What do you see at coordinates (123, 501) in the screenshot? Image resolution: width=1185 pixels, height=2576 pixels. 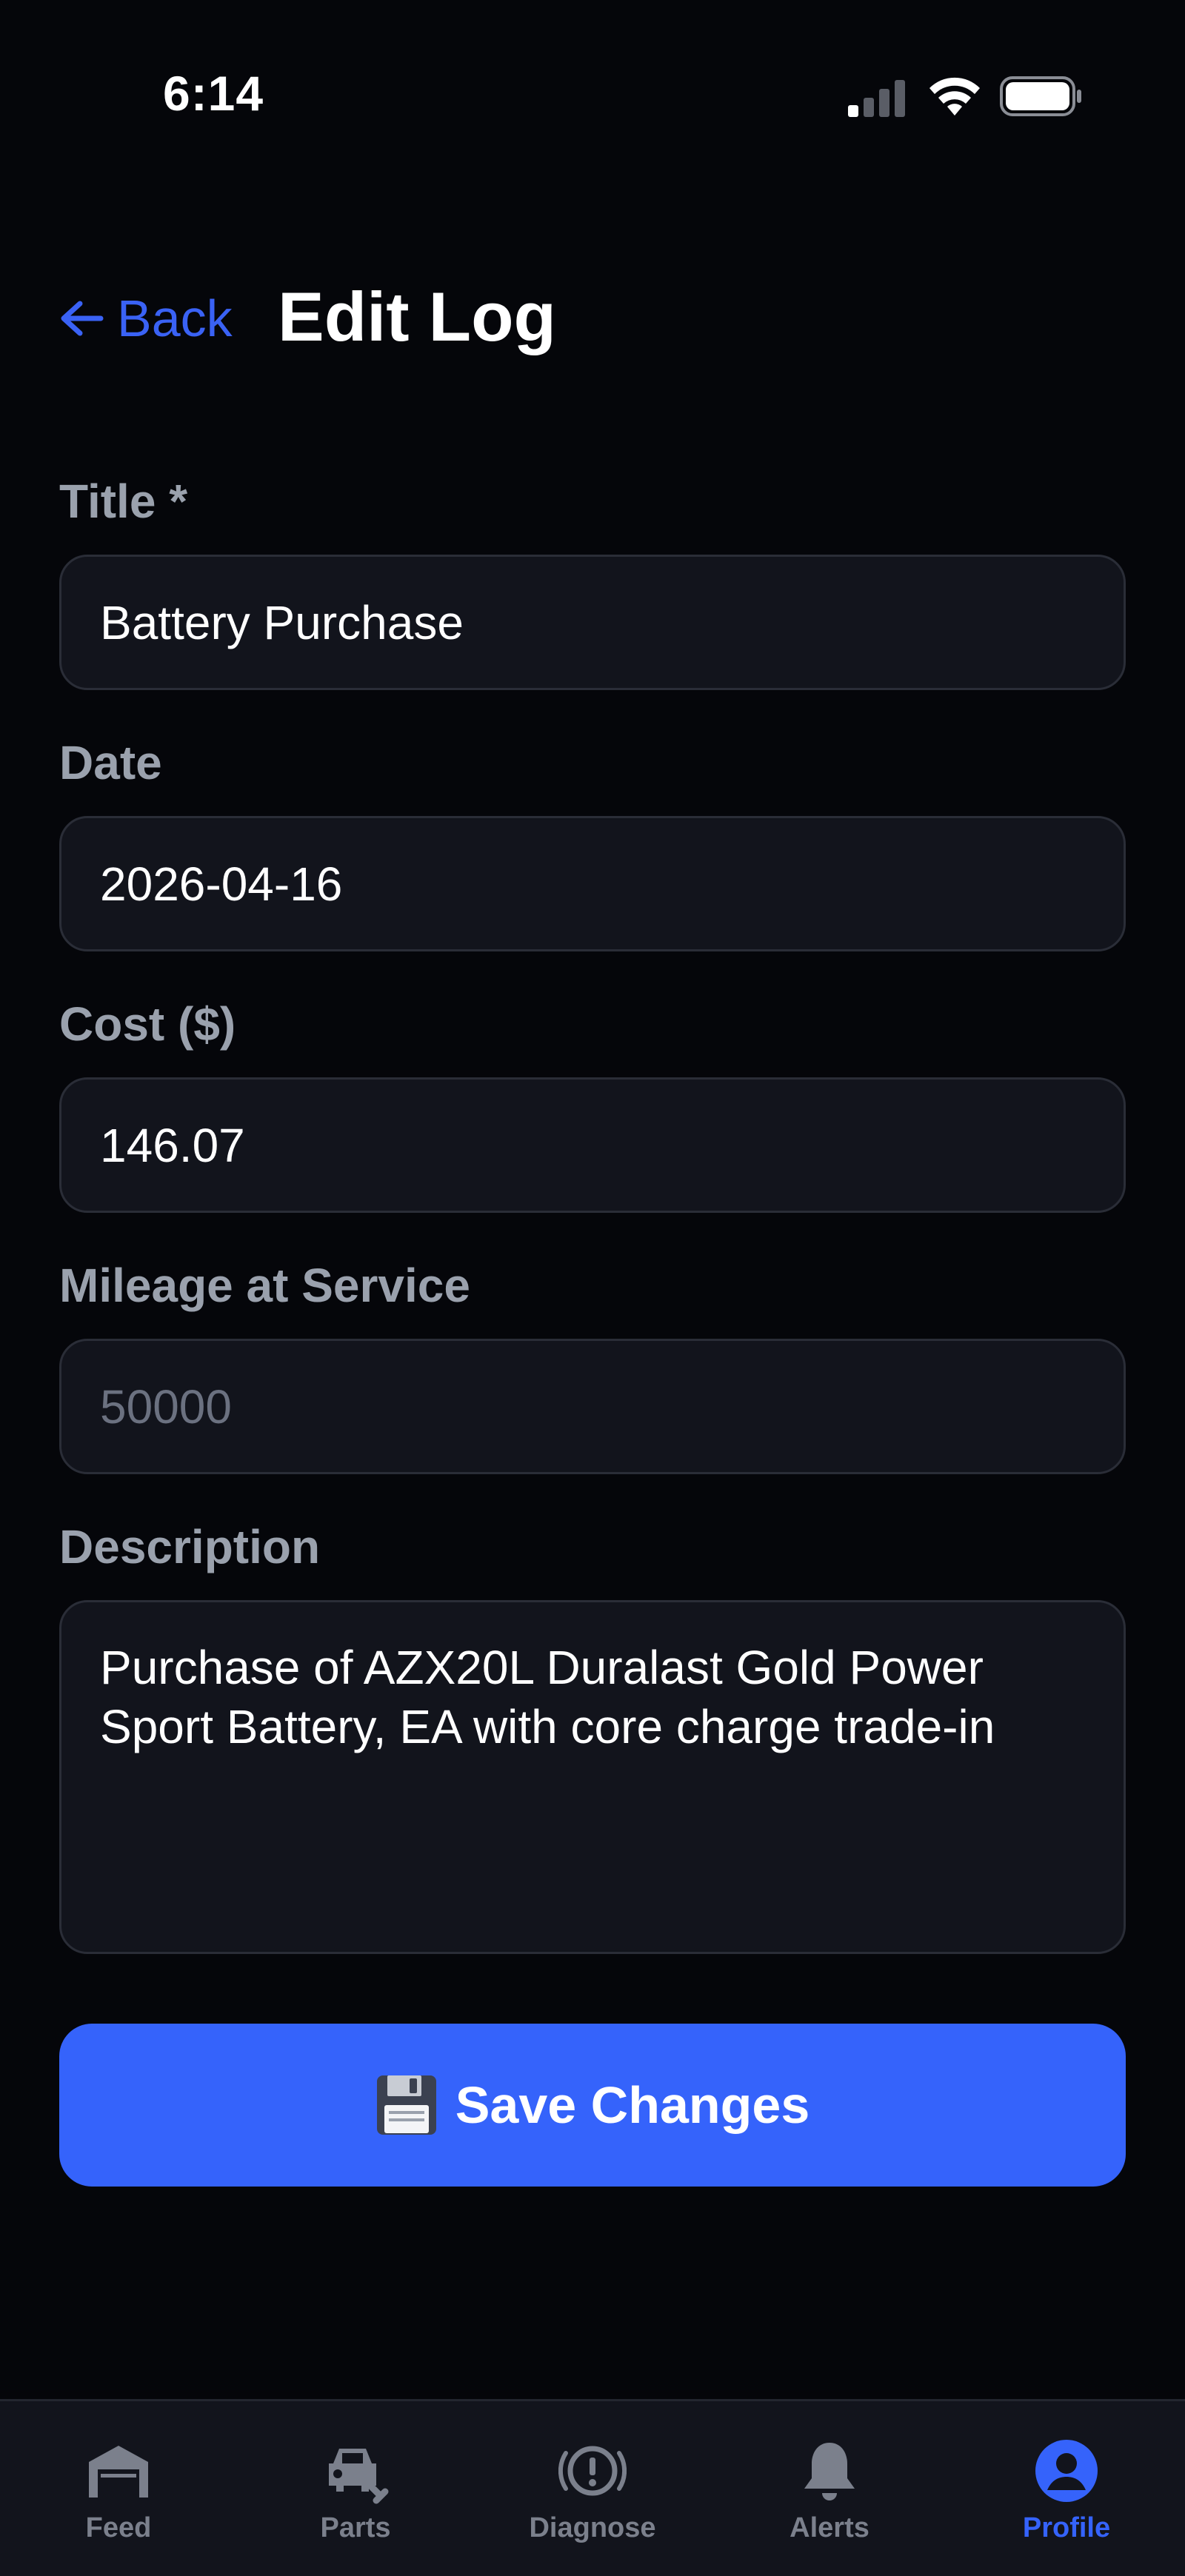 I see `title-label: Title *` at bounding box center [123, 501].